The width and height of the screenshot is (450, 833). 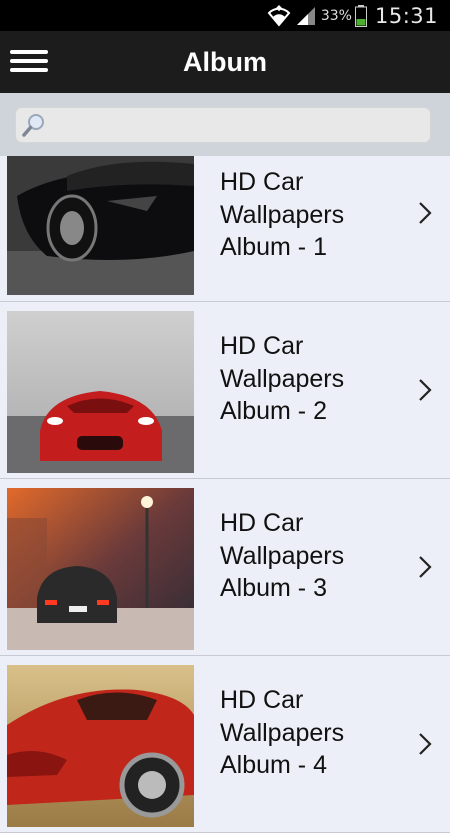 What do you see at coordinates (225, 15) in the screenshot?
I see `status-bar: 33% 15:31` at bounding box center [225, 15].